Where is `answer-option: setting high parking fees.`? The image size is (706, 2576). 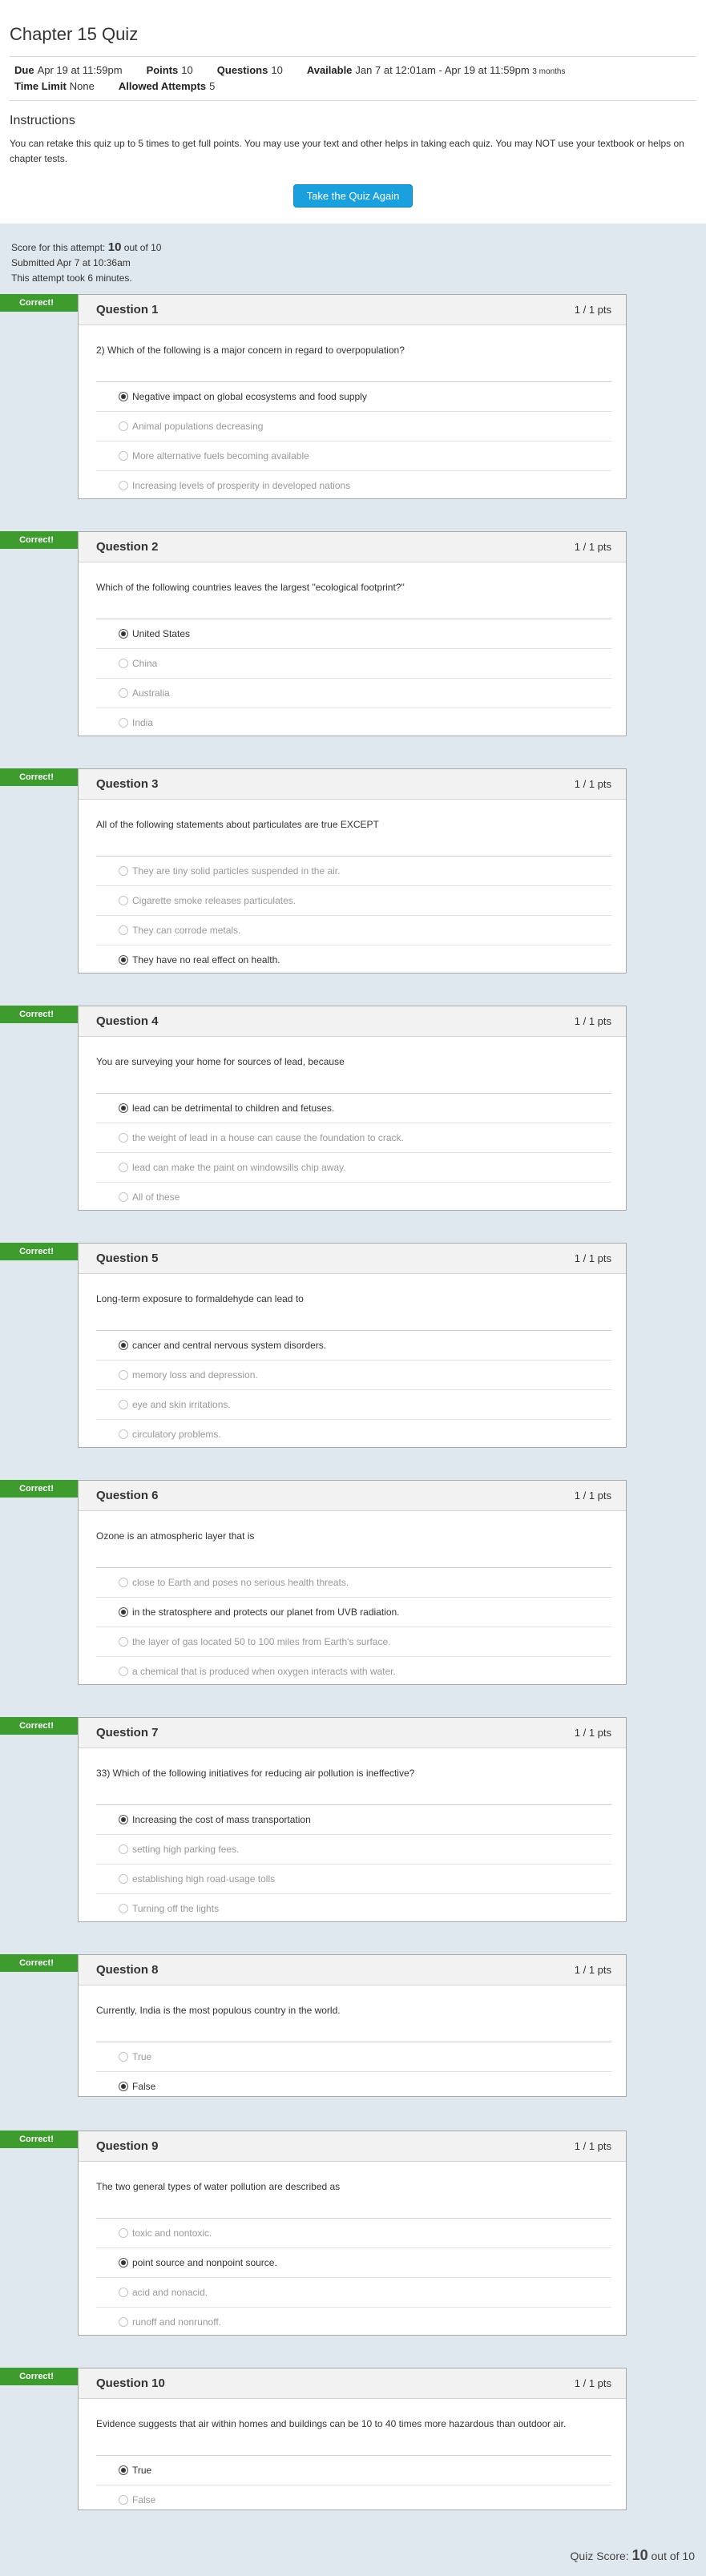
answer-option: setting high parking fees. is located at coordinates (354, 1849).